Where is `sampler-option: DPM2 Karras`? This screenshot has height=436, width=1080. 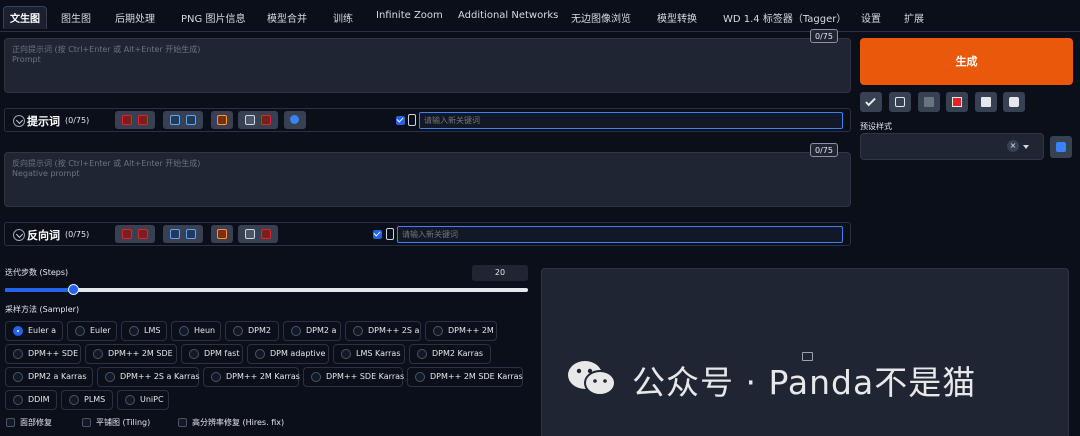
sampler-option: DPM2 Karras is located at coordinates (450, 354).